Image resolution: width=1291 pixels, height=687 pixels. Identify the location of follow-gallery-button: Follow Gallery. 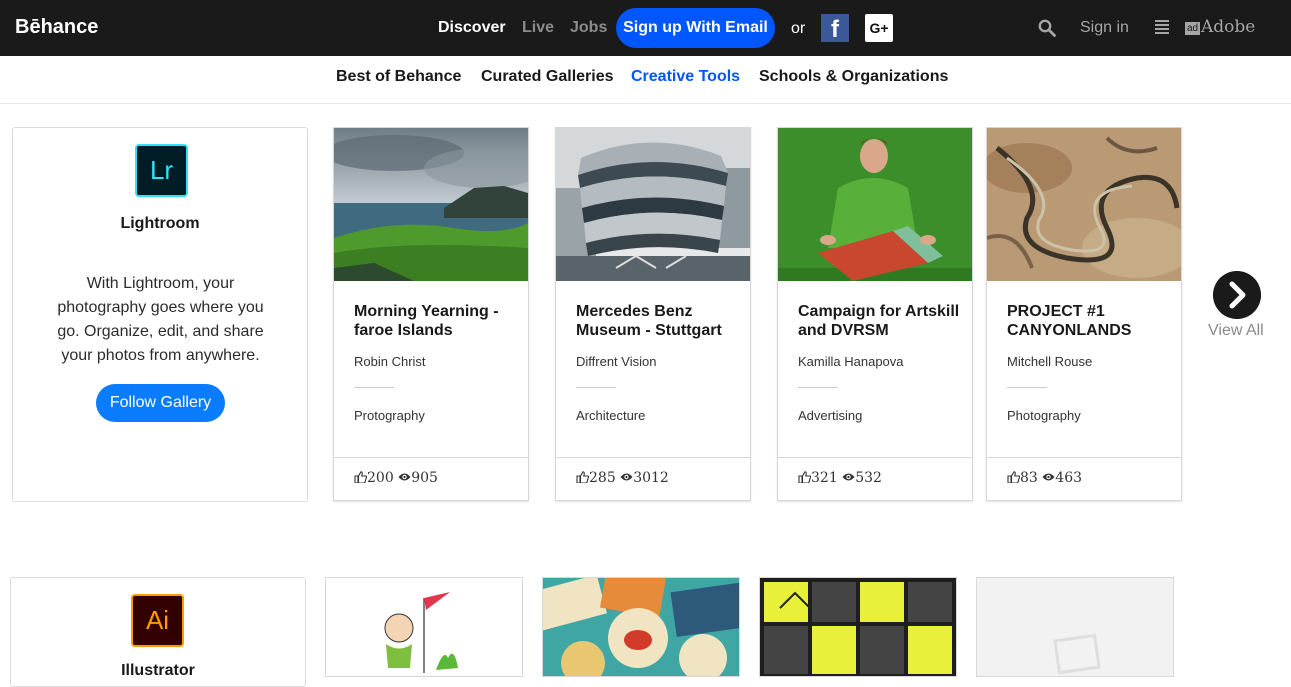
(160, 403).